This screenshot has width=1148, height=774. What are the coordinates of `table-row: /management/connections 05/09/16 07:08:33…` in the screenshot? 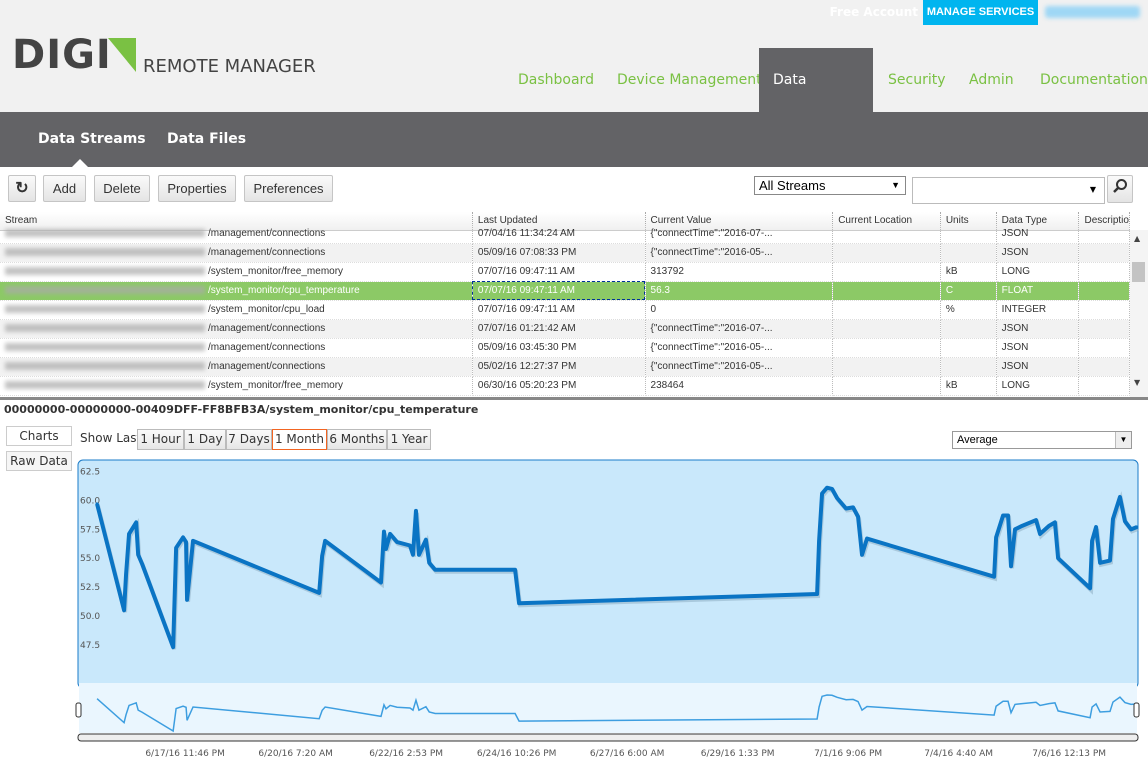 It's located at (565, 253).